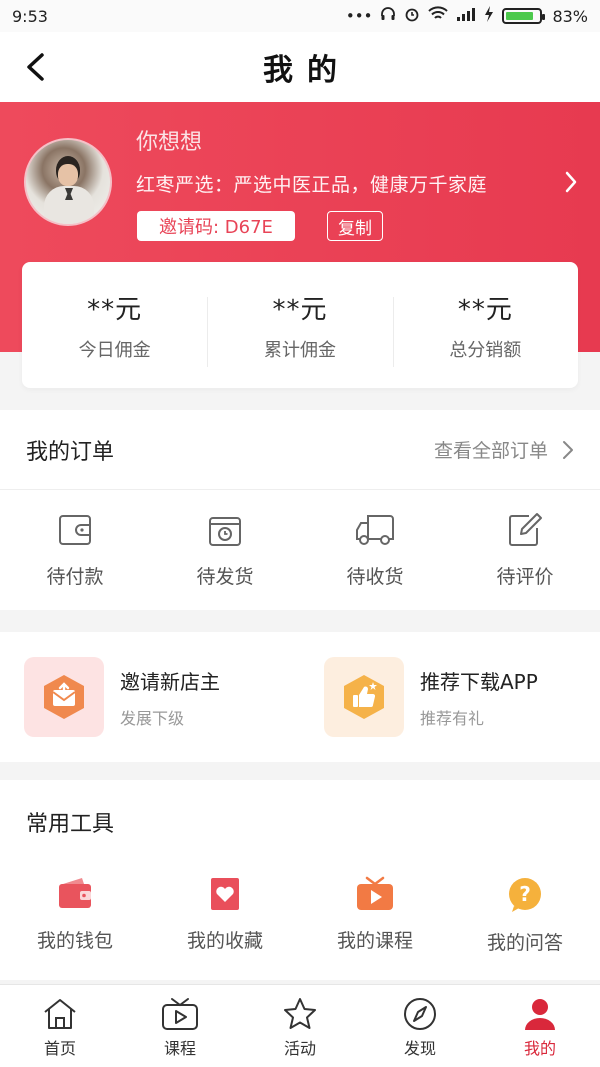  Describe the element at coordinates (225, 550) in the screenshot. I see `order-pending-shipment: 待发货` at that location.